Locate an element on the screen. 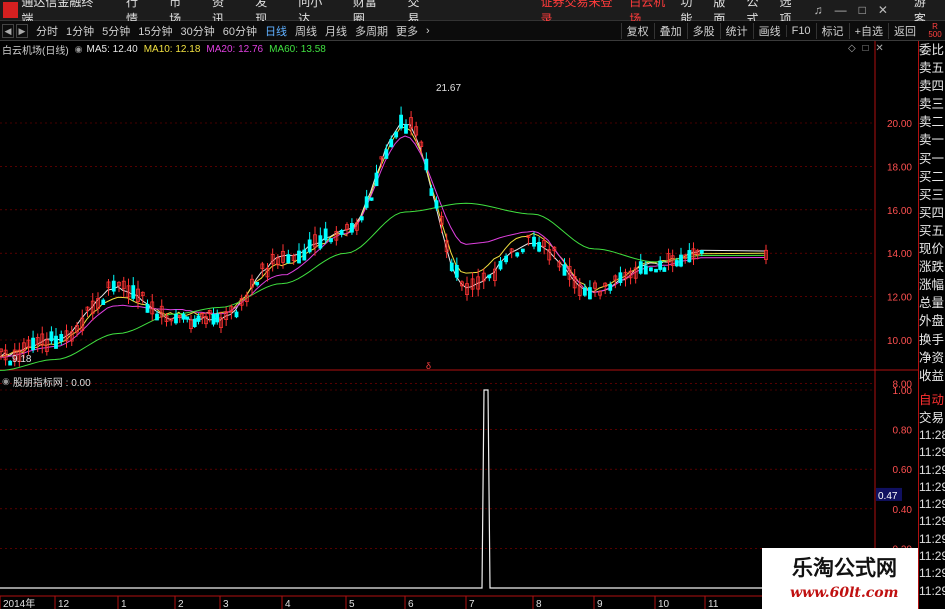 The image size is (945, 609). date-tick-label: 2 is located at coordinates (181, 604).